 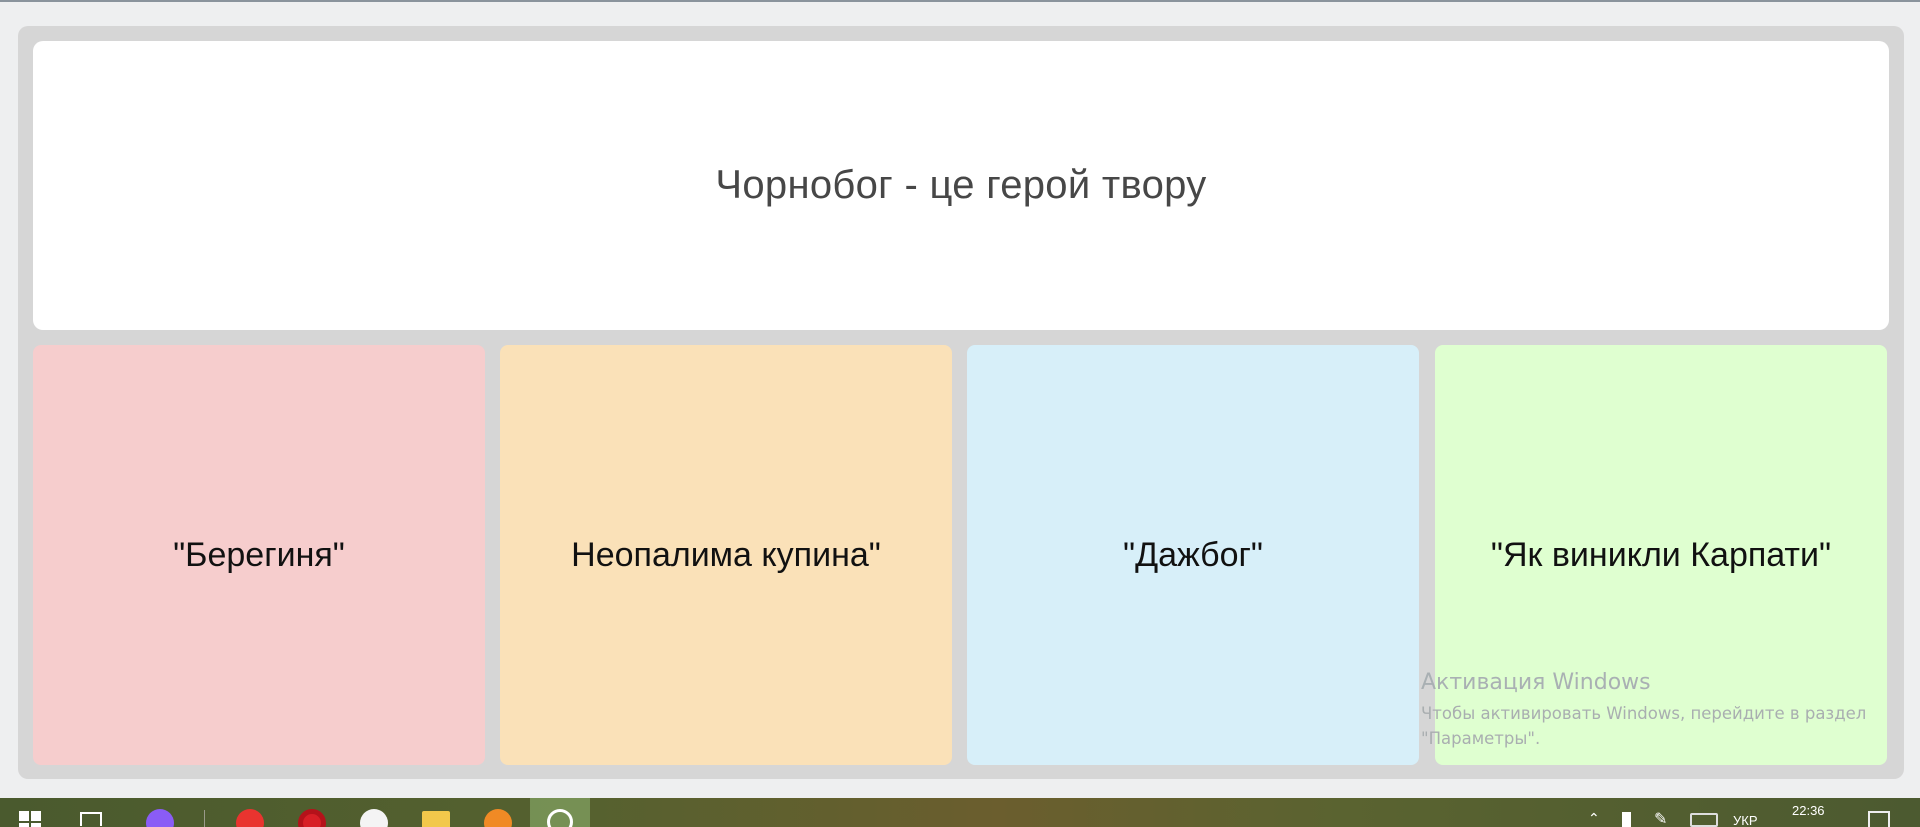 I want to click on window-top-border, so click(x=960, y=1).